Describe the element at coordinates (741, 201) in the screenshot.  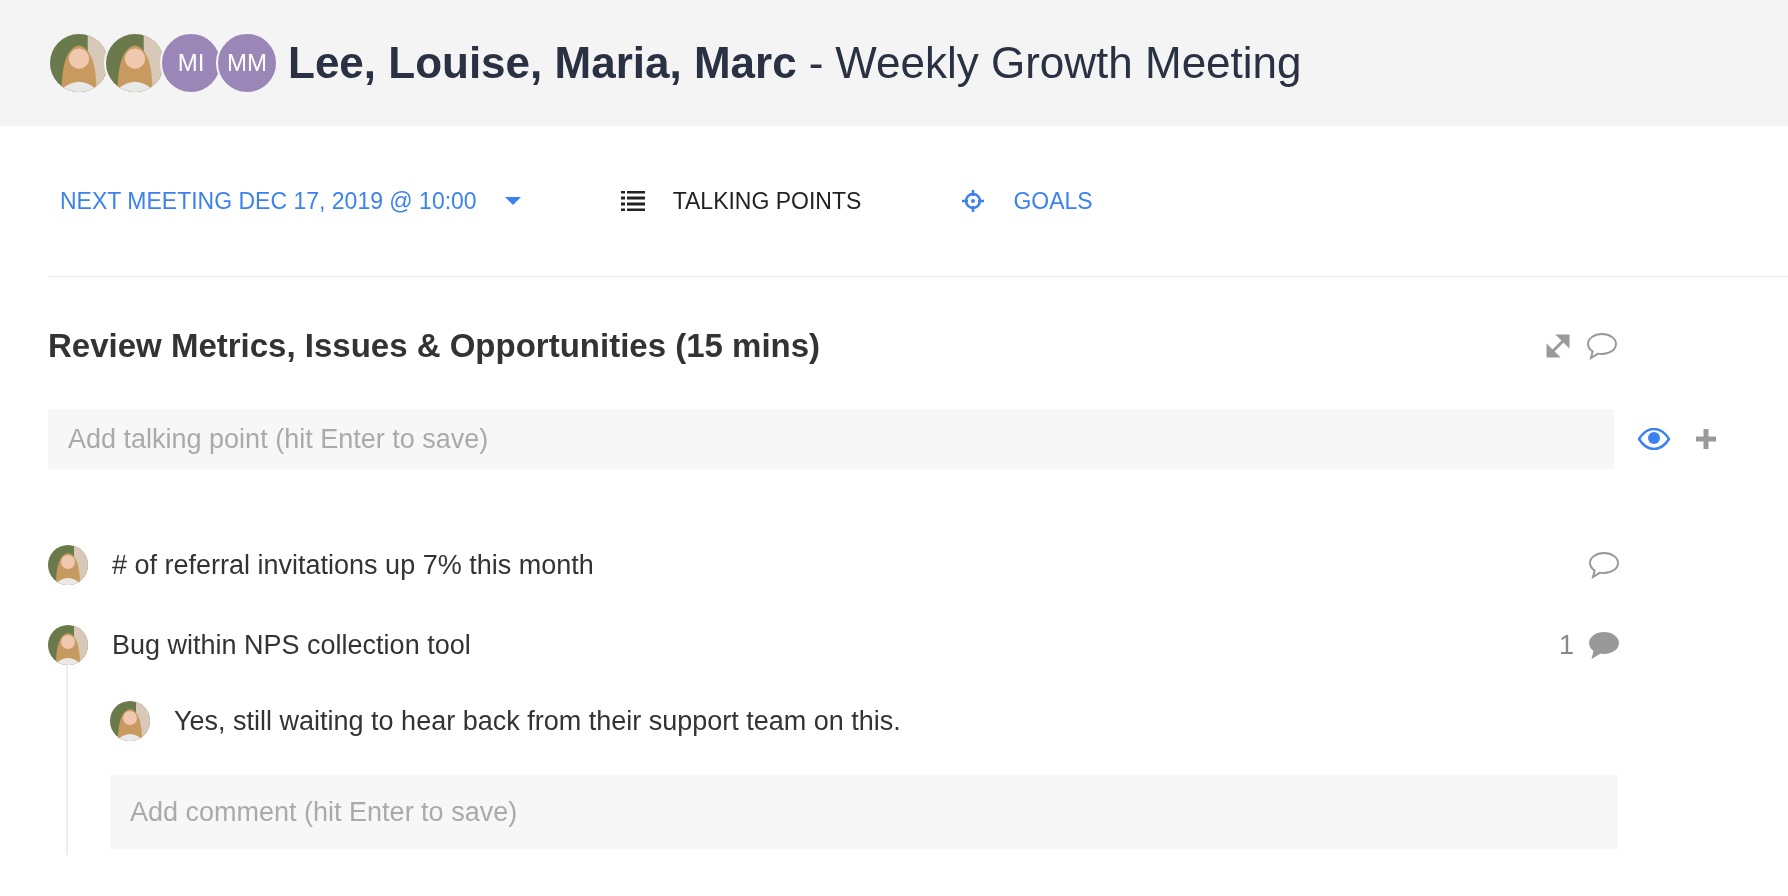
I see `tab: TALKING POINTS` at that location.